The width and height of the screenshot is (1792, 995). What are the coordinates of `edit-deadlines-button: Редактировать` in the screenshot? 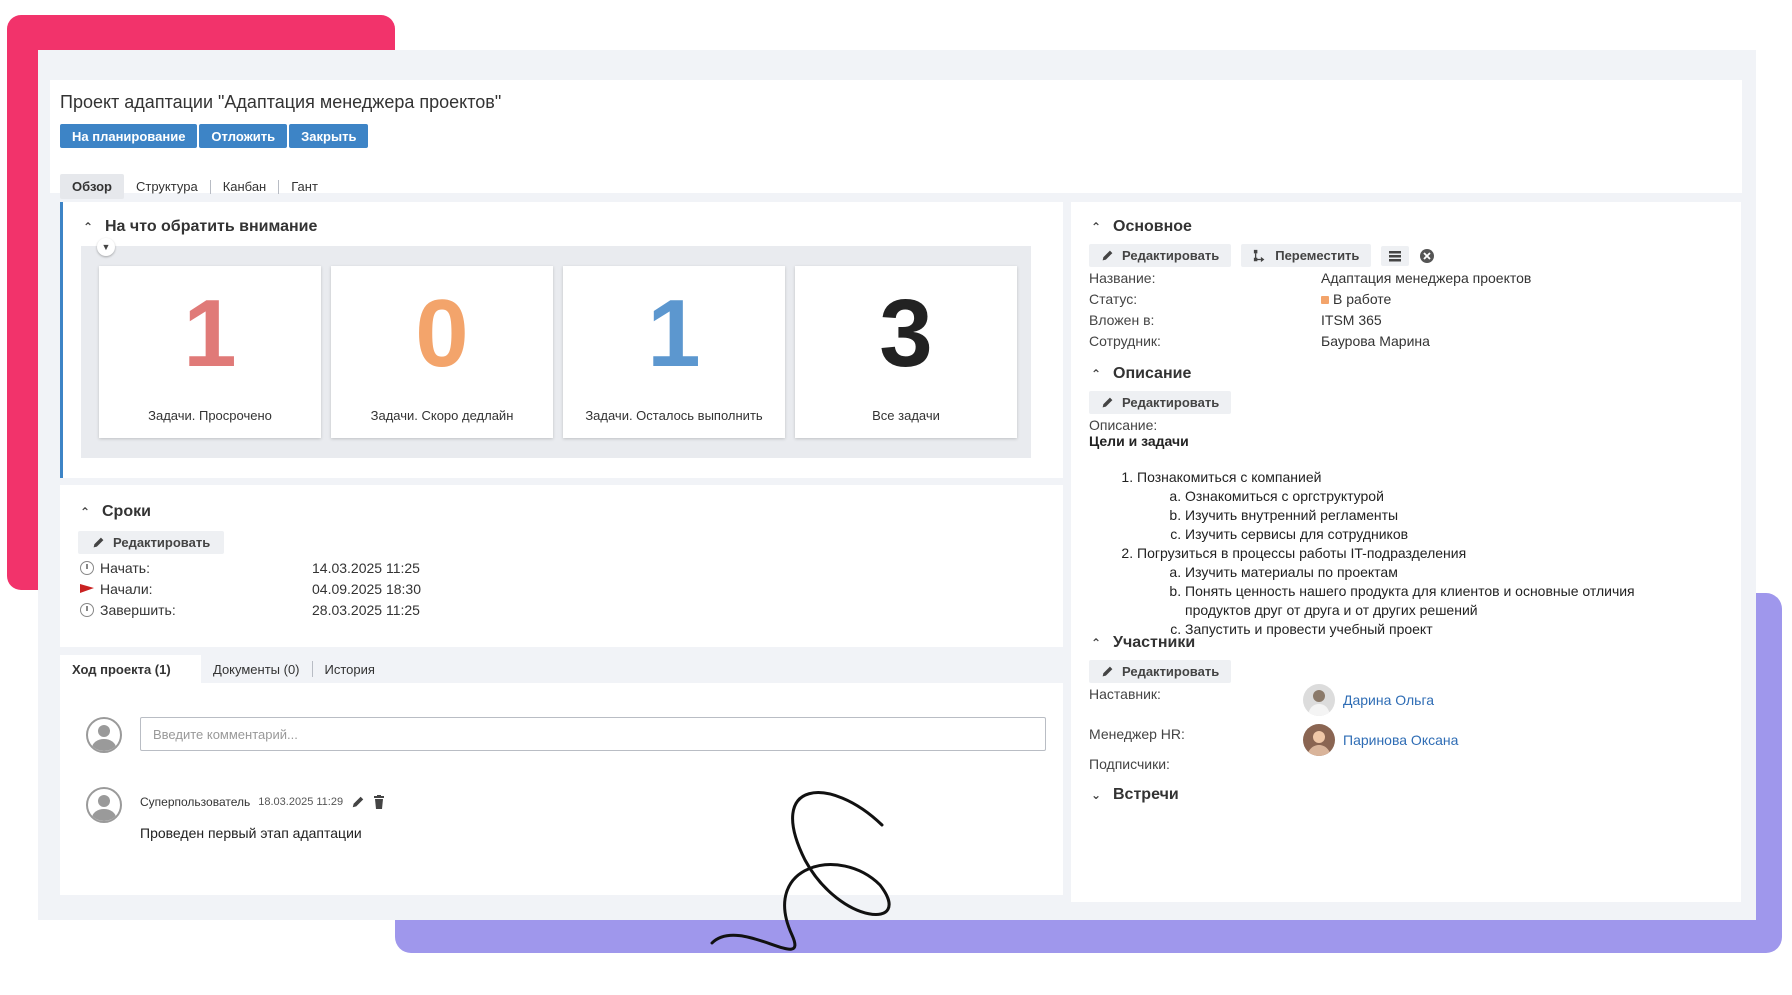 It's located at (151, 542).